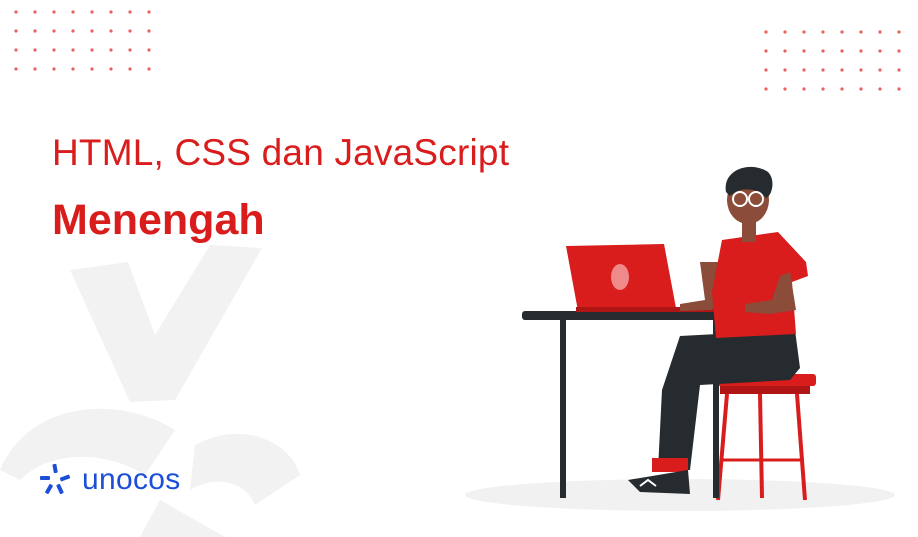 This screenshot has height=537, width=918. Describe the element at coordinates (131, 479) in the screenshot. I see `brand-name: unocos` at that location.